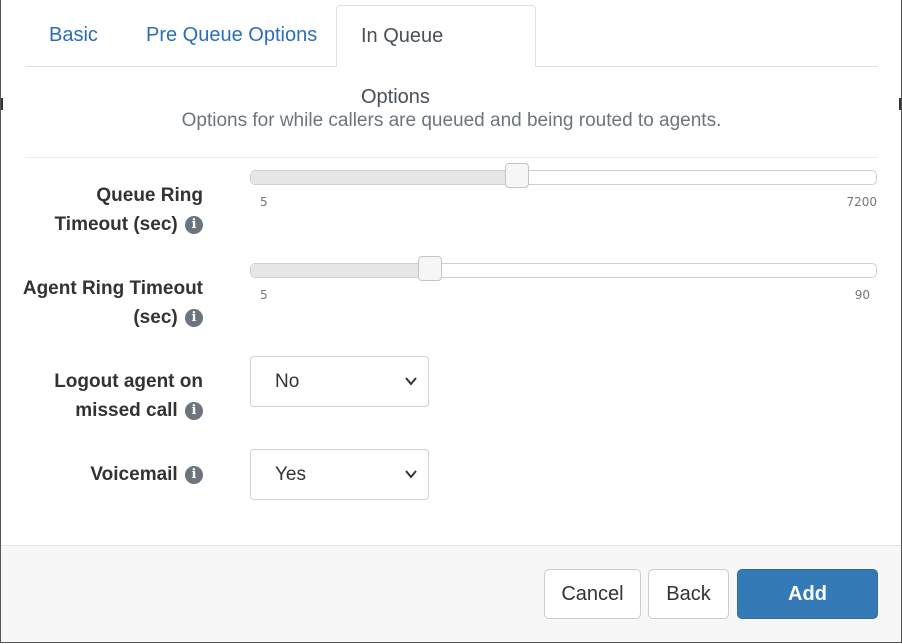  What do you see at coordinates (290, 474) in the screenshot?
I see `select-value: Yes` at bounding box center [290, 474].